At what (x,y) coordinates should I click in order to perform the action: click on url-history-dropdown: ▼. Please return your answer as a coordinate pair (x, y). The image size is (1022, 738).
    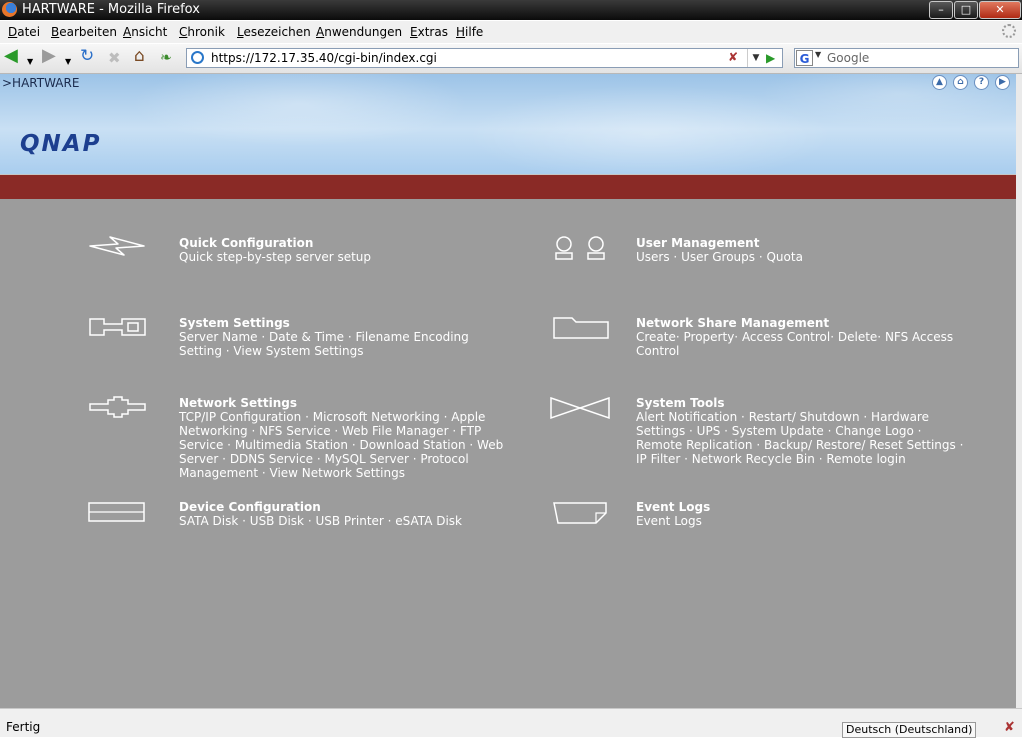
    Looking at the image, I should click on (755, 58).